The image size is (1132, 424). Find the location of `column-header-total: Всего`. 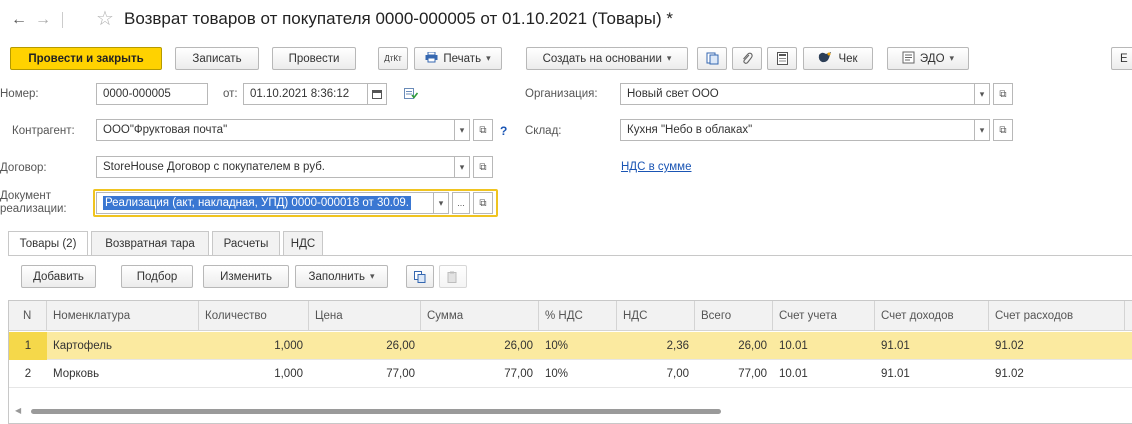

column-header-total: Всего is located at coordinates (734, 316).